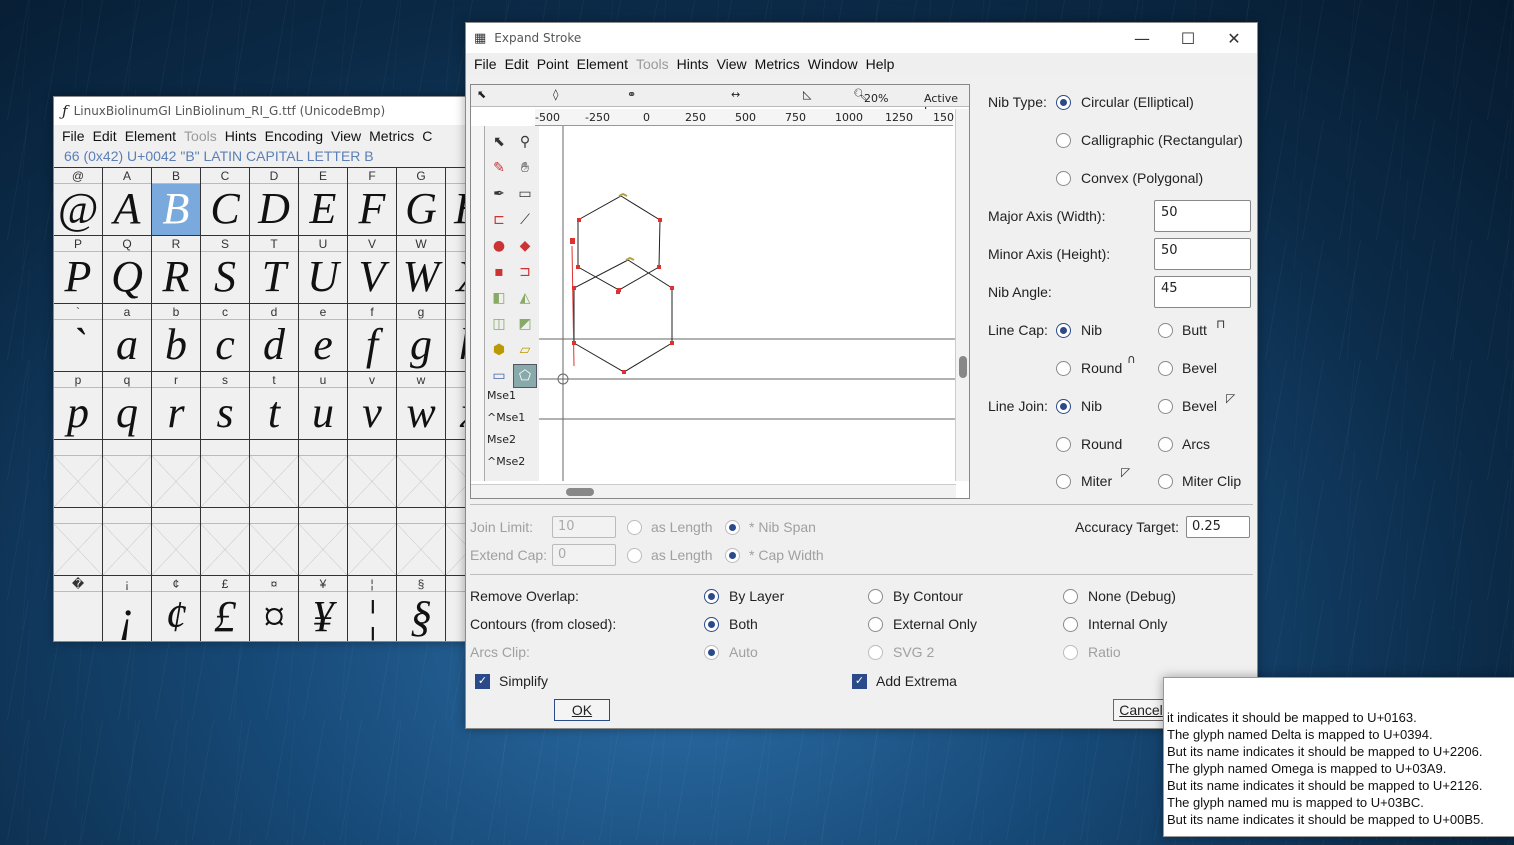  I want to click on glyph-cell: ww, so click(421, 405).